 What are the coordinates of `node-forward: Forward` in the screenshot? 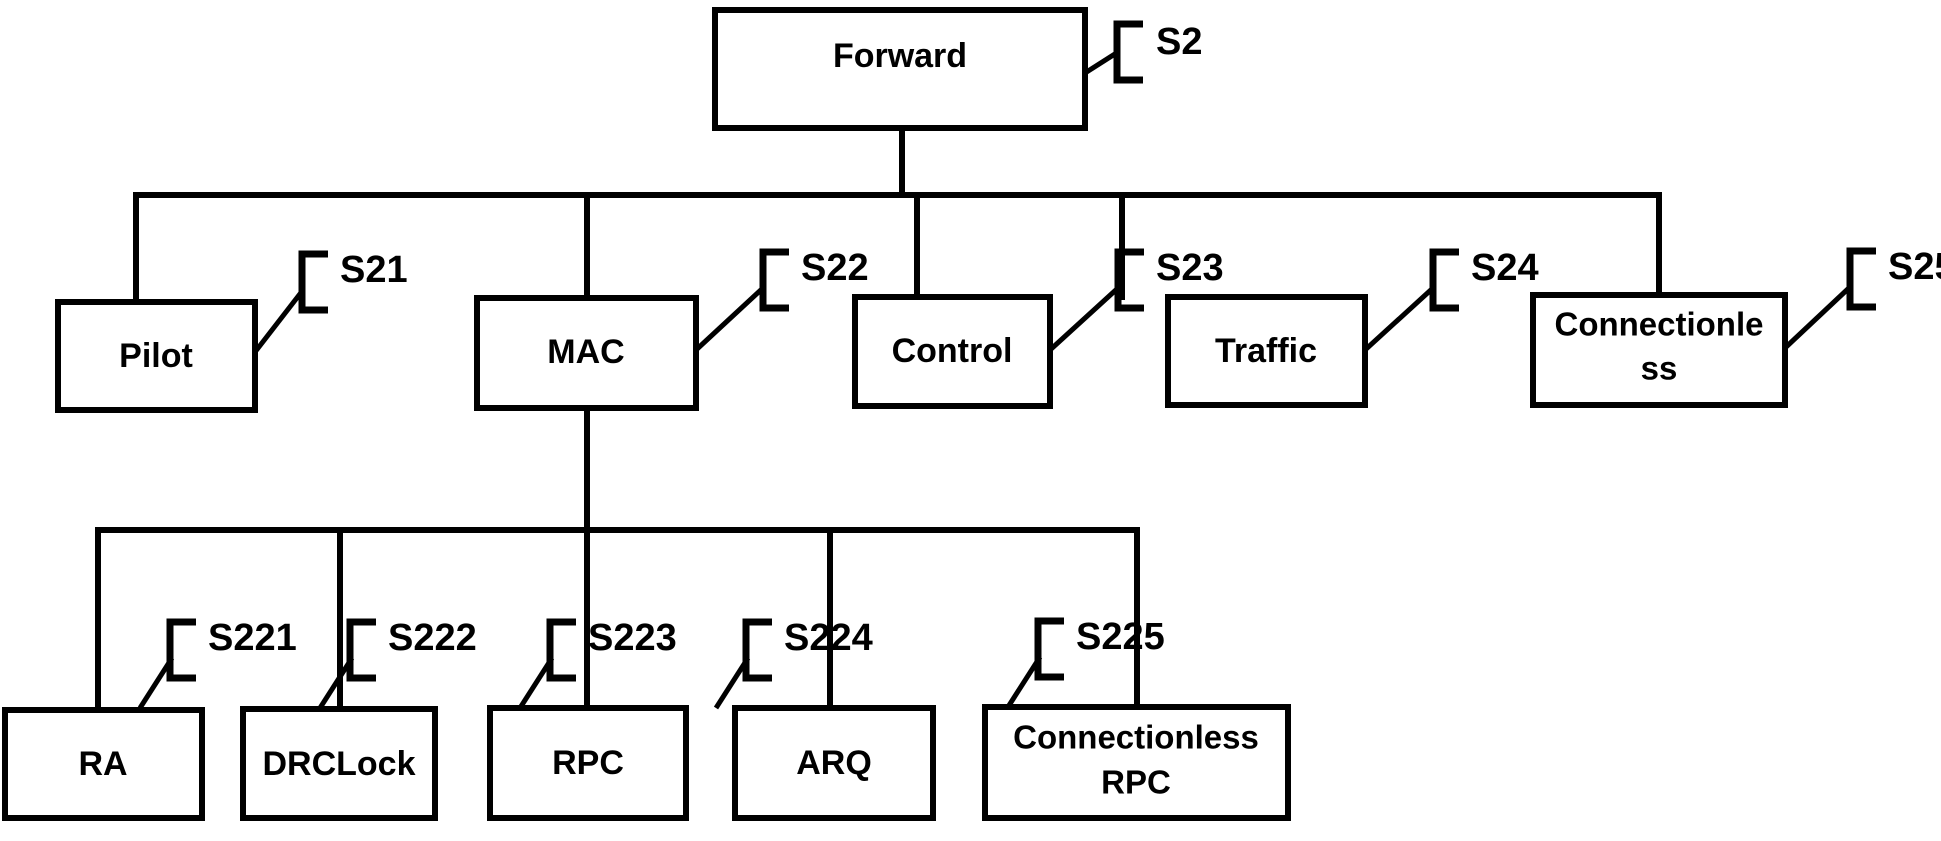 It's located at (900, 69).